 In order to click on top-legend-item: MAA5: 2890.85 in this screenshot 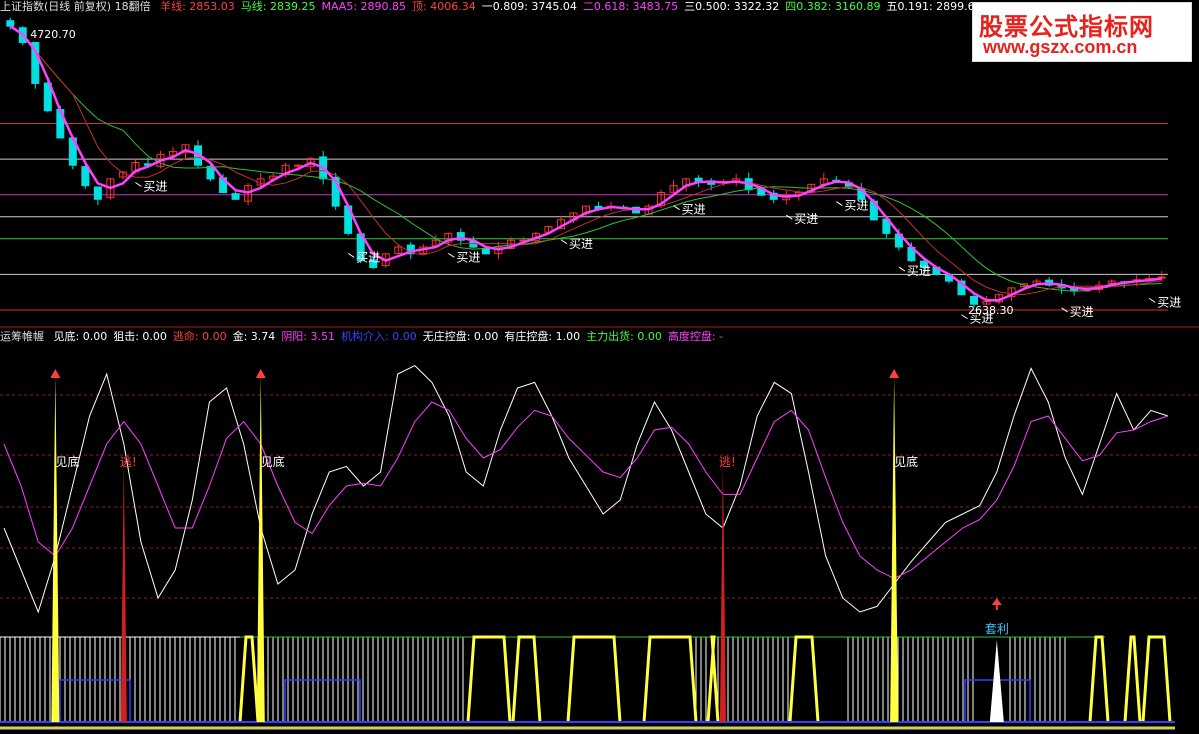, I will do `click(364, 6)`.